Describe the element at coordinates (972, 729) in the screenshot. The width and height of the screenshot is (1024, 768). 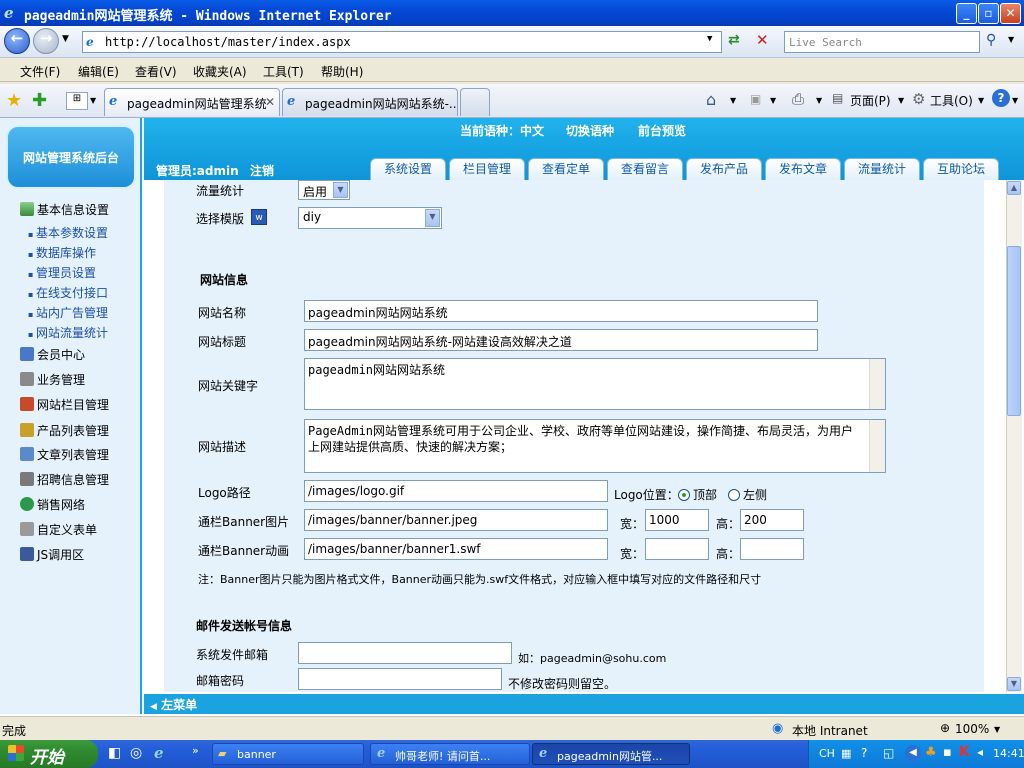
I see `zoom-level: 100%` at that location.